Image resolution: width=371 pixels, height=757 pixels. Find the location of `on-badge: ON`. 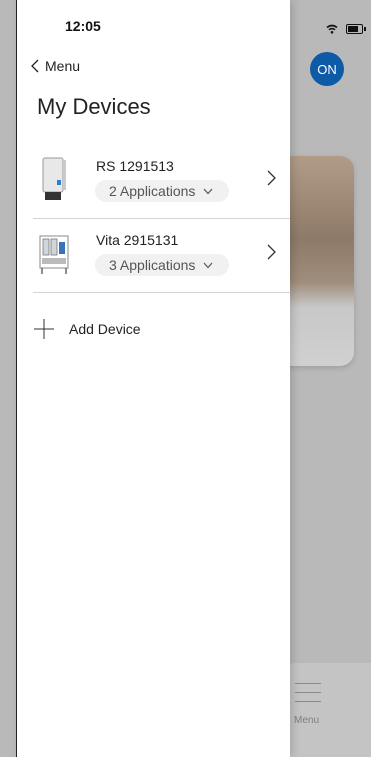

on-badge: ON is located at coordinates (327, 69).